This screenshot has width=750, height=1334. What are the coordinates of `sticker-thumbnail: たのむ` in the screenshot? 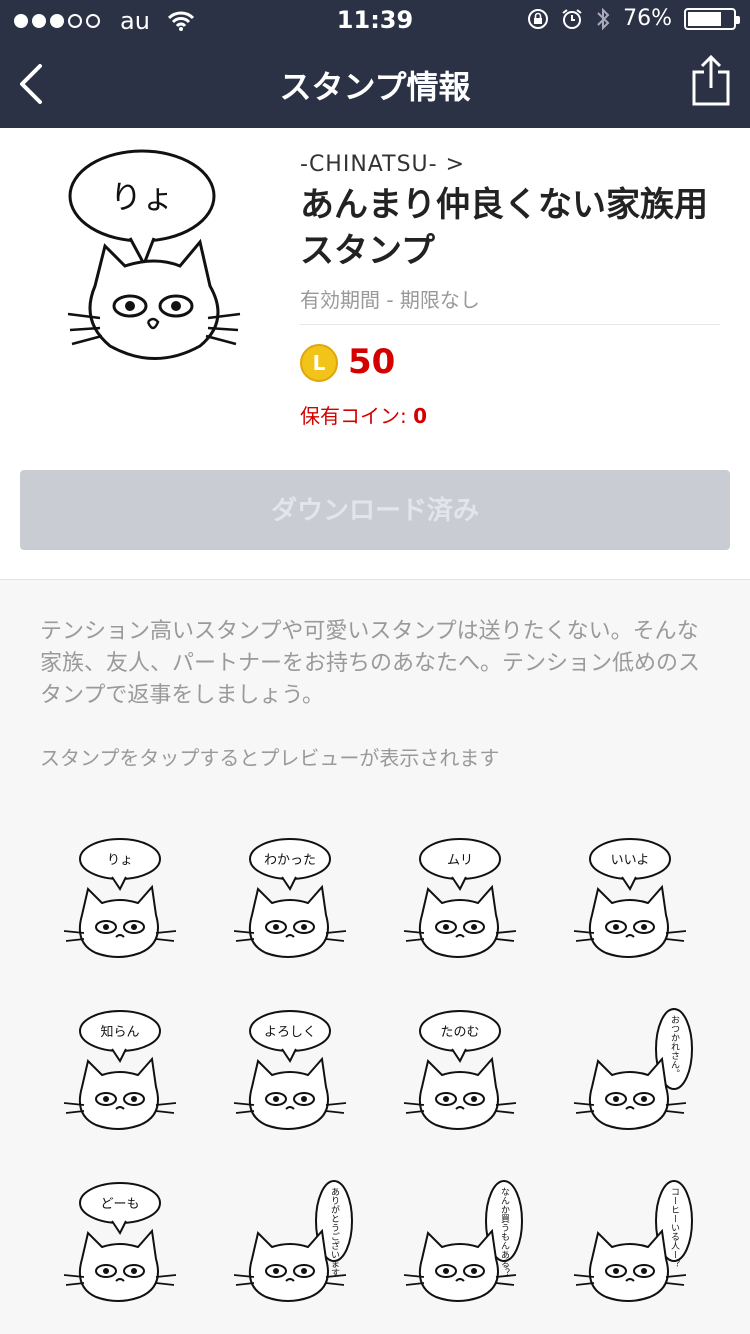 It's located at (465, 1068).